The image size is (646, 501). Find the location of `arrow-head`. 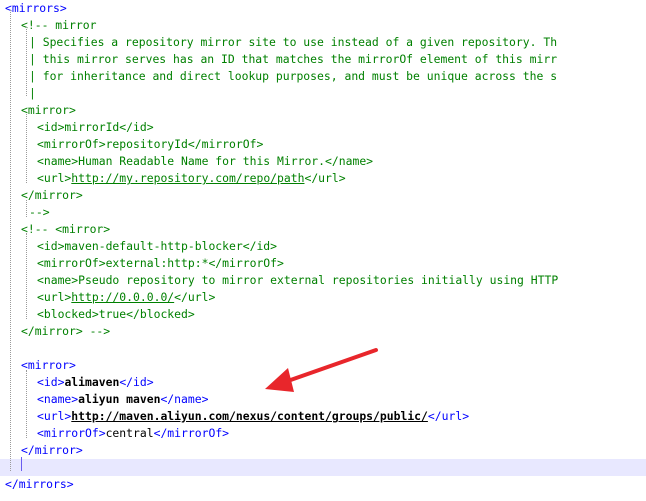

arrow-head is located at coordinates (279, 380).